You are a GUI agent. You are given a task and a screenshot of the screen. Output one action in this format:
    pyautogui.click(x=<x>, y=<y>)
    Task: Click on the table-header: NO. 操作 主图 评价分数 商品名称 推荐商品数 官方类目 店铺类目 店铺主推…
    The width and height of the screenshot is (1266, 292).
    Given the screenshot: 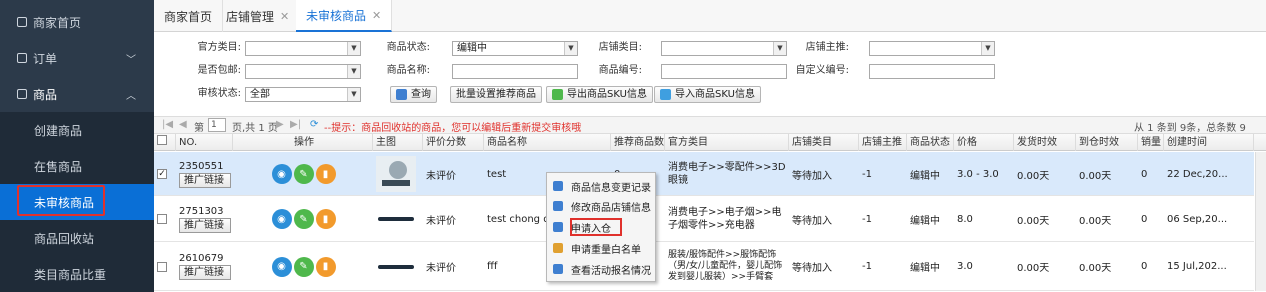 What is the action you would take?
    pyautogui.click(x=710, y=142)
    